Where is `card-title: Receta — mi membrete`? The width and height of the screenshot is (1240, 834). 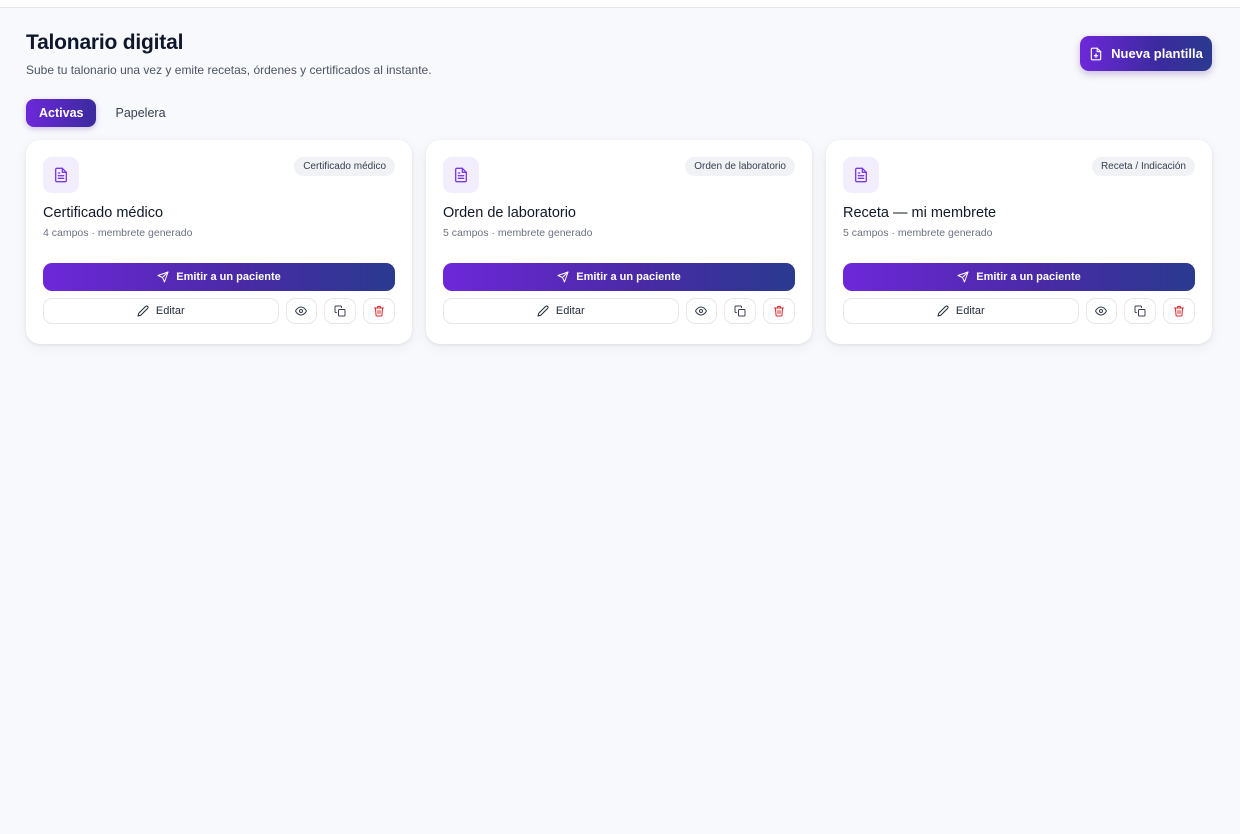
card-title: Receta — mi membrete is located at coordinates (920, 213).